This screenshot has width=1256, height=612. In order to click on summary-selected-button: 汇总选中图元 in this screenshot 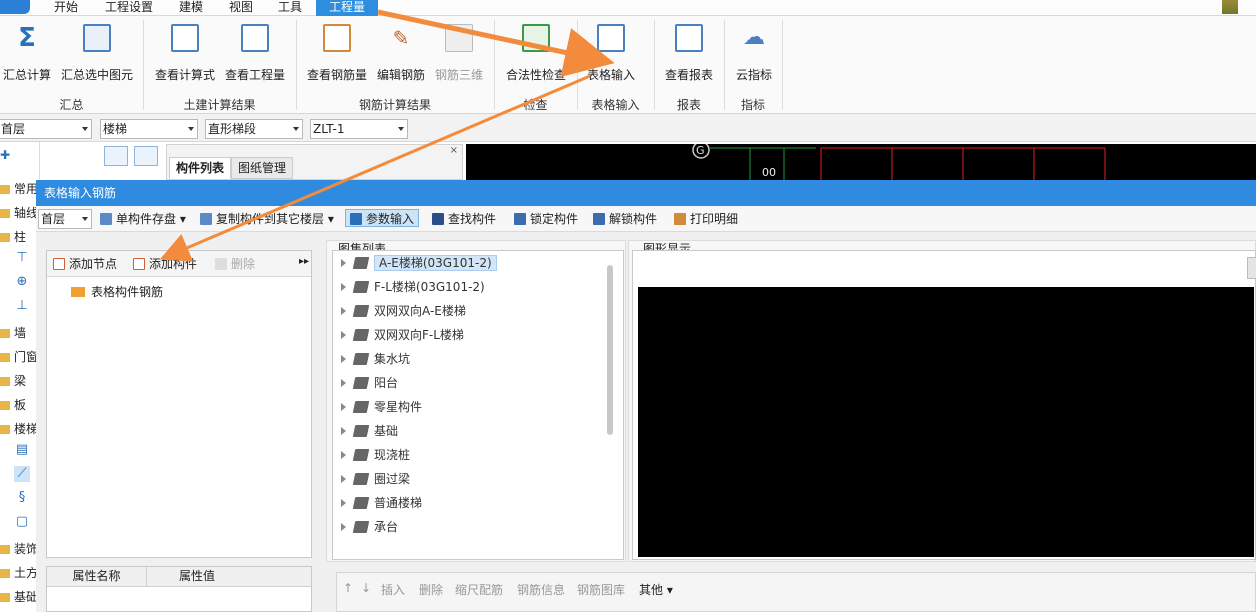, I will do `click(97, 56)`.